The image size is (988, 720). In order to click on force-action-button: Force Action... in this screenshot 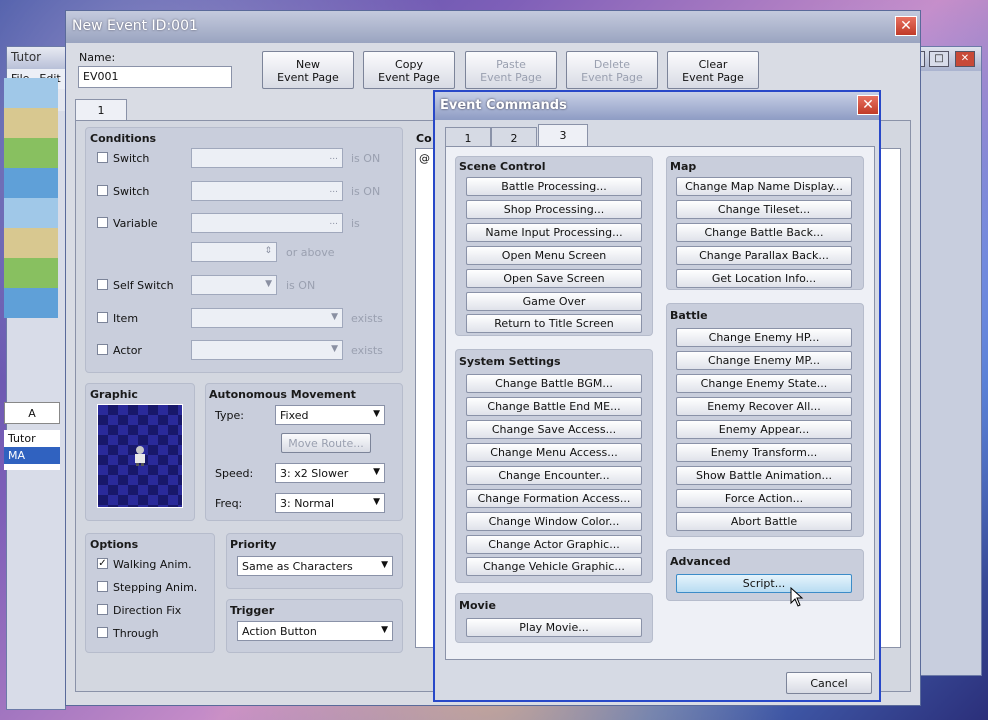, I will do `click(764, 498)`.